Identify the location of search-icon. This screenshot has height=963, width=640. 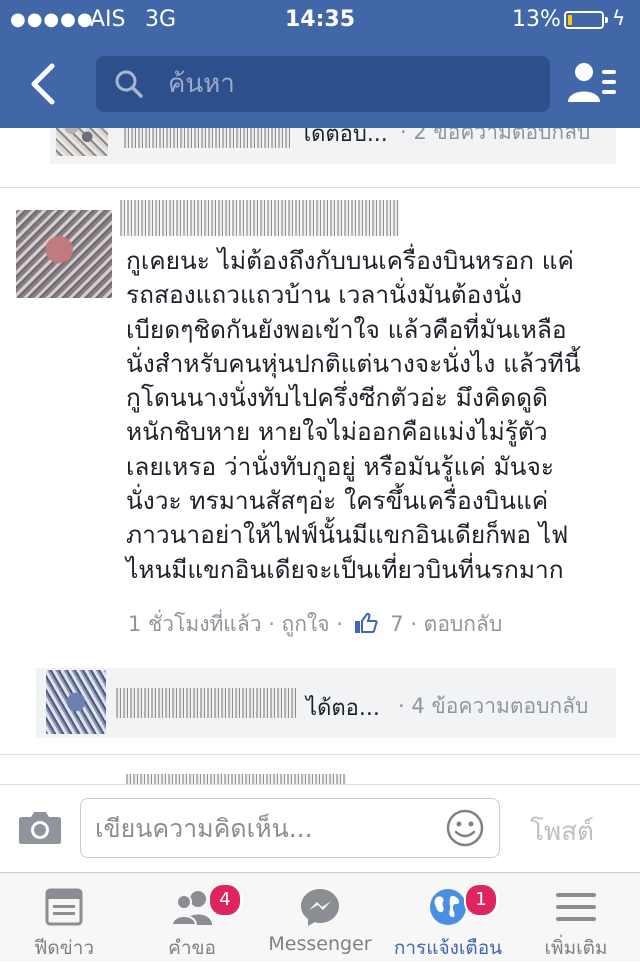
(129, 84).